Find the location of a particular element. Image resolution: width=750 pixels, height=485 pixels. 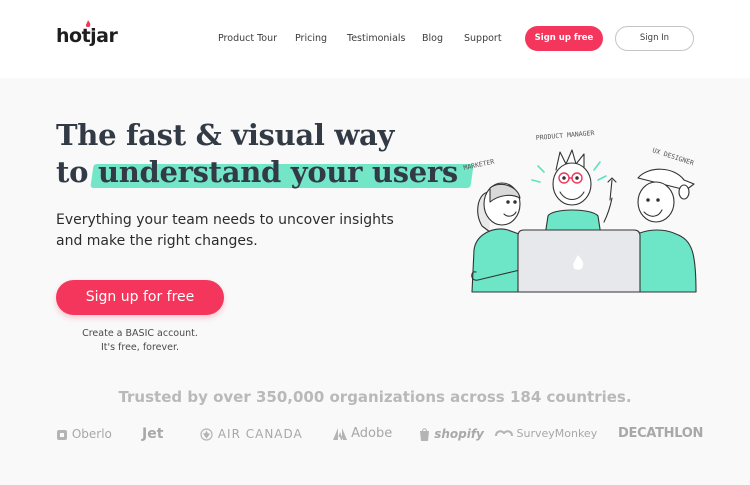

nav-blog: Blog is located at coordinates (432, 38).